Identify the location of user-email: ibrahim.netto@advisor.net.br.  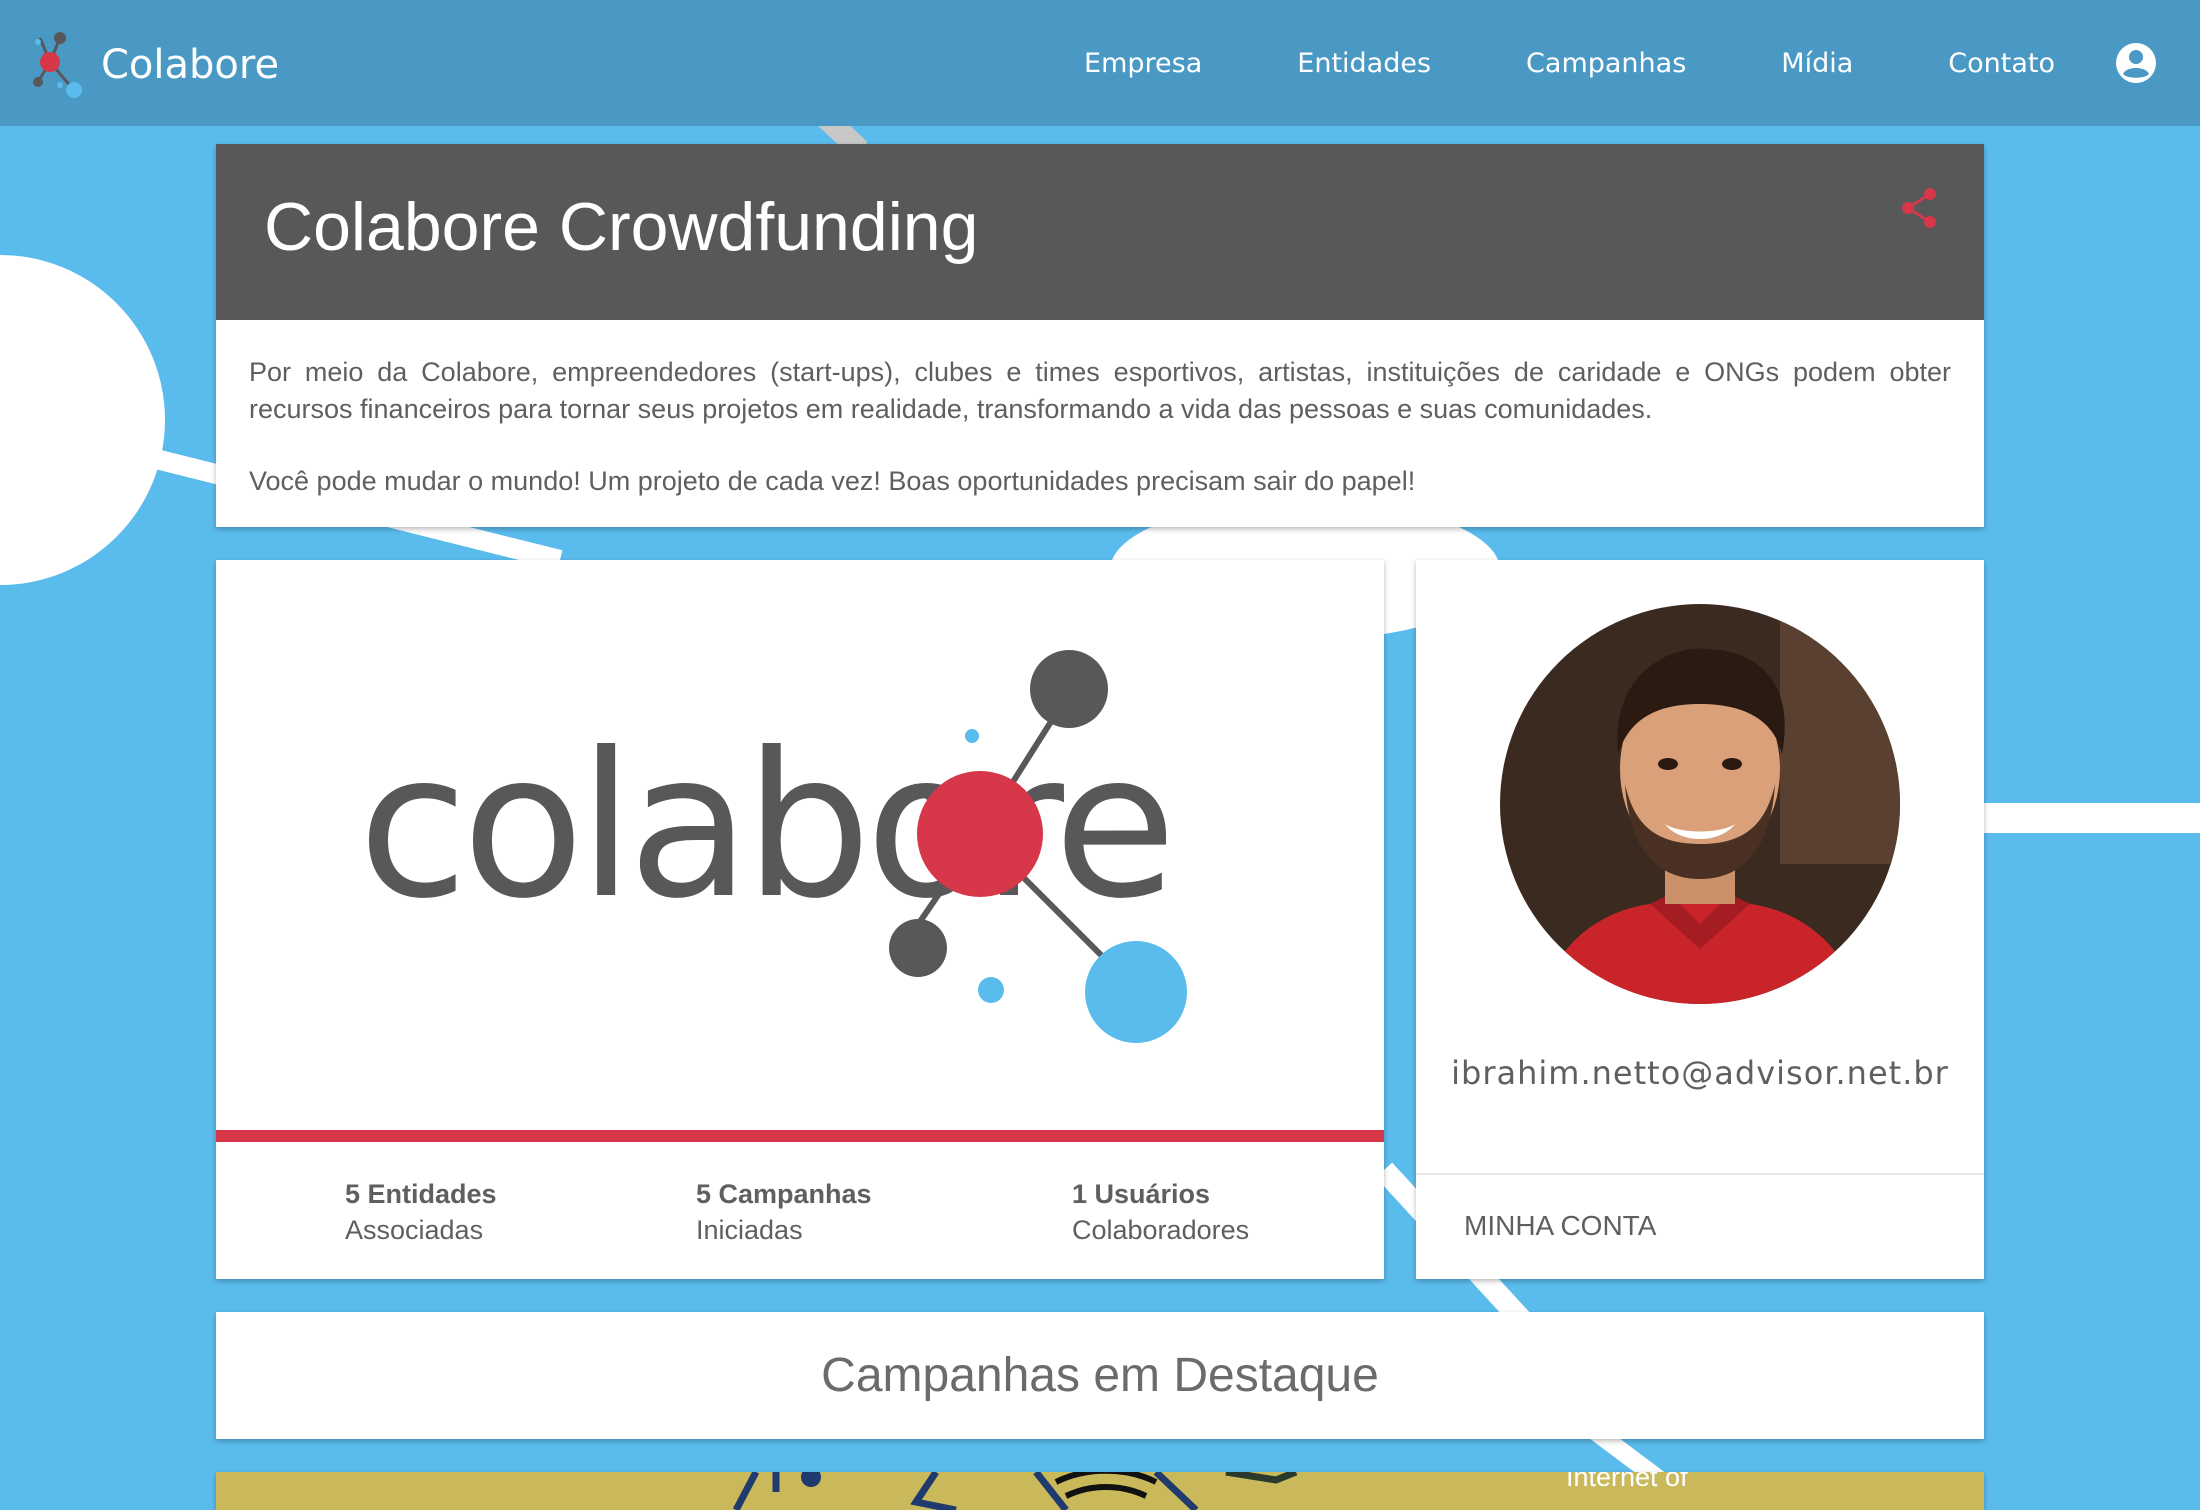
(1700, 1073).